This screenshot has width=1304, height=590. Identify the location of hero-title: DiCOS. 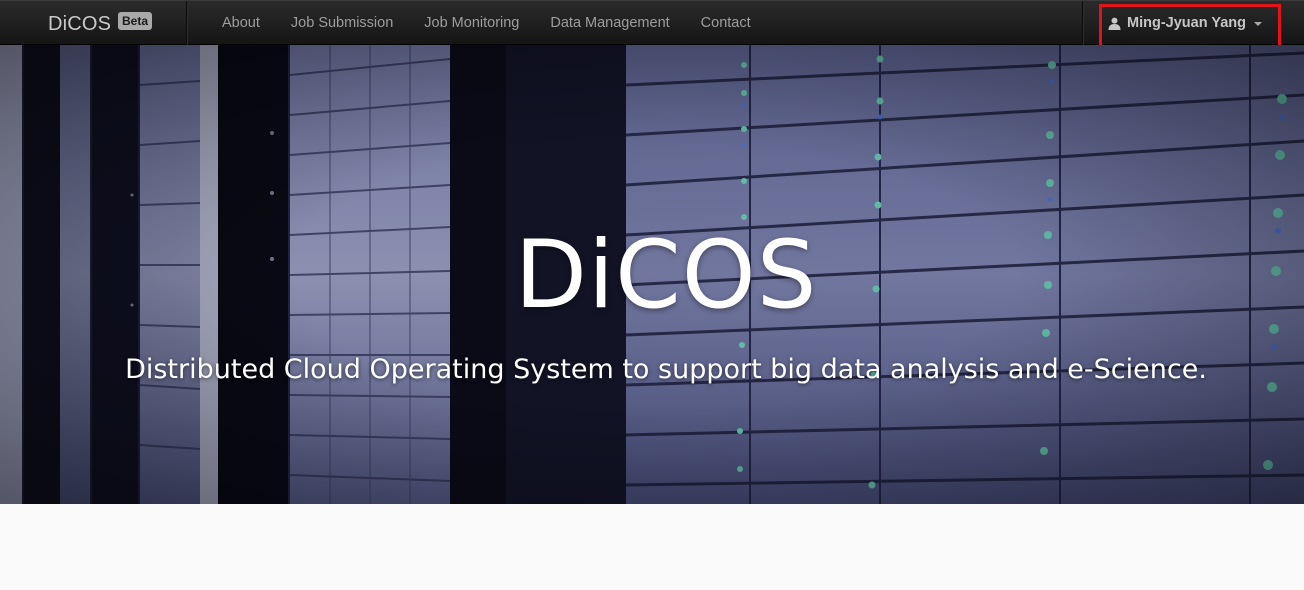
(666, 275).